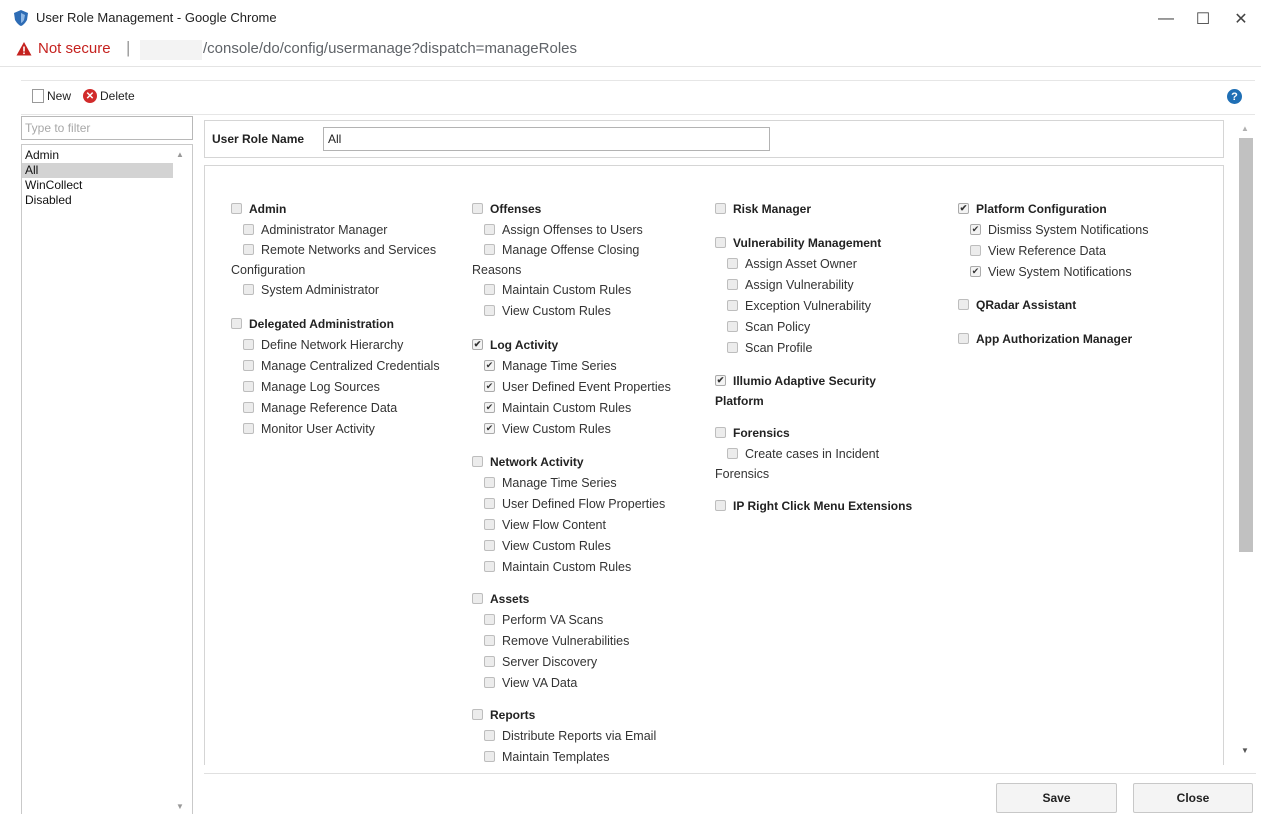 The height and width of the screenshot is (815, 1261). I want to click on role-name-label: User Role Name, so click(258, 139).